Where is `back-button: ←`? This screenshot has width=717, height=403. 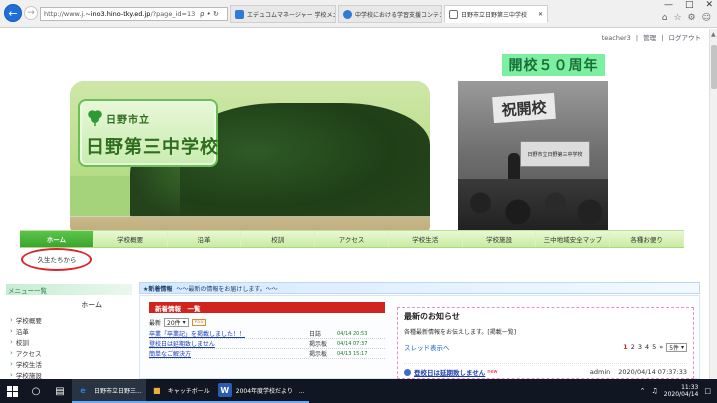
back-button: ← is located at coordinates (13, 13).